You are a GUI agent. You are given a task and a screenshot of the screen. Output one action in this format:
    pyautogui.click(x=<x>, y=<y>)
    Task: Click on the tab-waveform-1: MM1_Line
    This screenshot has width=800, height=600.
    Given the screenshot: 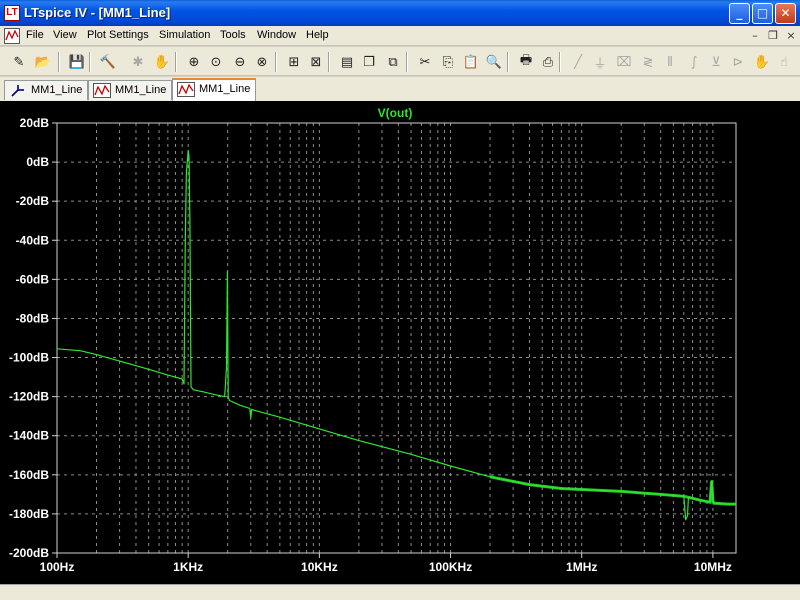 What is the action you would take?
    pyautogui.click(x=130, y=90)
    